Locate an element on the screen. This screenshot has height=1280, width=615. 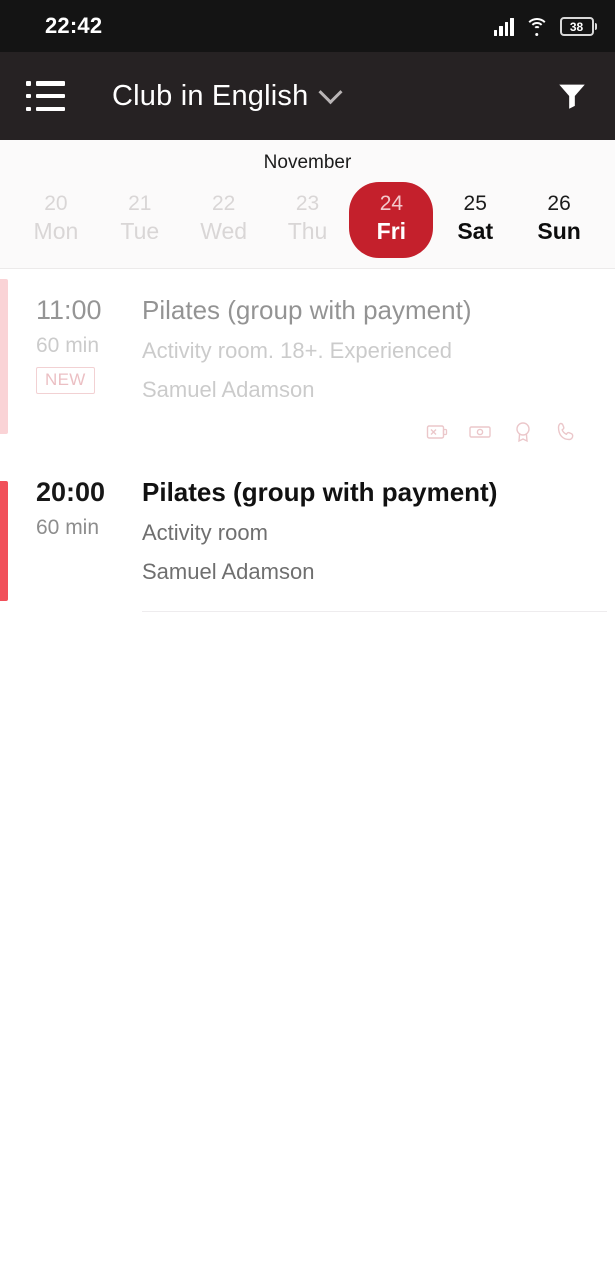
cash-payment-icon is located at coordinates (480, 432).